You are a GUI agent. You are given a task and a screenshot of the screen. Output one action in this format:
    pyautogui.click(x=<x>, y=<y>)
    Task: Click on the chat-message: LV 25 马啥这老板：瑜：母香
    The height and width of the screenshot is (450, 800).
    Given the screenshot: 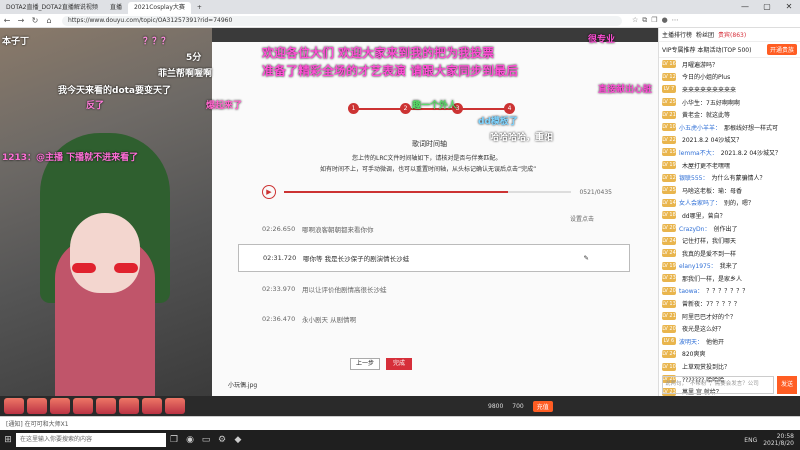 What is the action you would take?
    pyautogui.click(x=729, y=190)
    